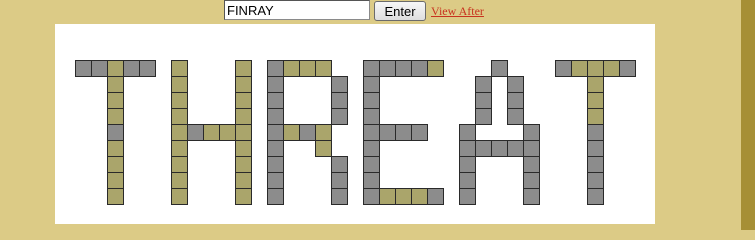 This screenshot has height=240, width=755. Describe the element at coordinates (748, 115) in the screenshot. I see `page-right-border` at that location.